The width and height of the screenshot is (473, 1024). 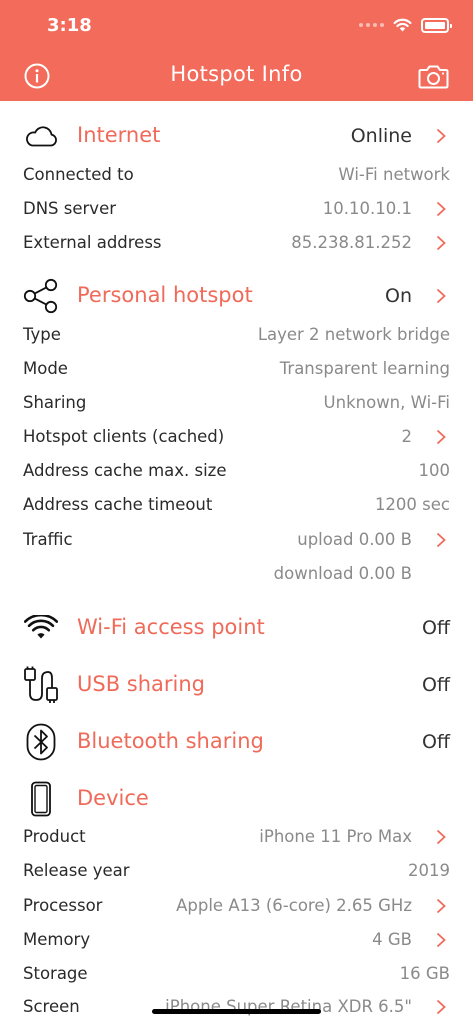 I want to click on bluetooth-icon, so click(x=41, y=742).